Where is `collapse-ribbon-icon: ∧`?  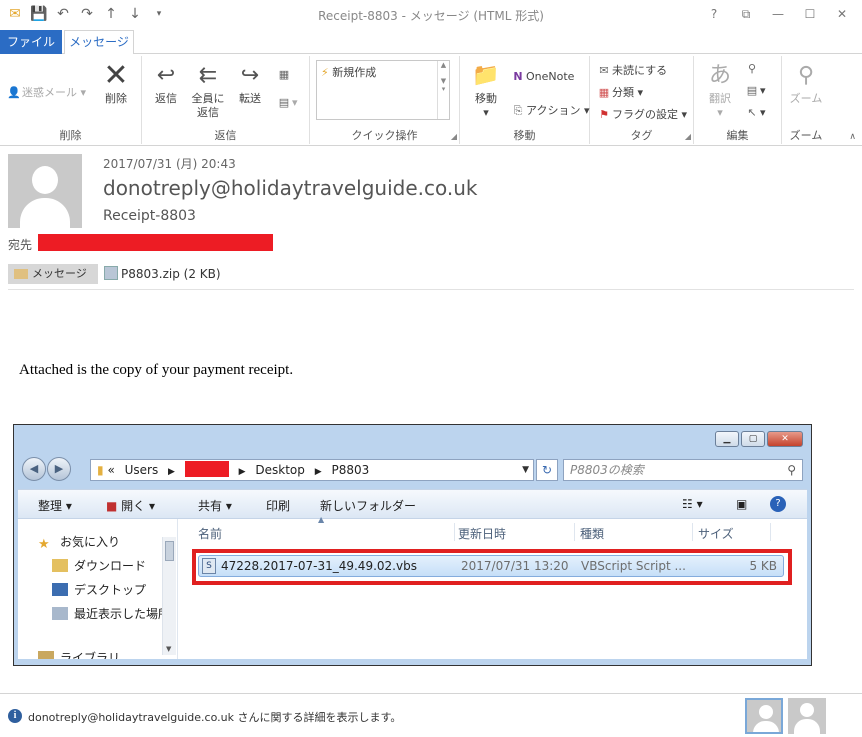
collapse-ribbon-icon: ∧ is located at coordinates (852, 137).